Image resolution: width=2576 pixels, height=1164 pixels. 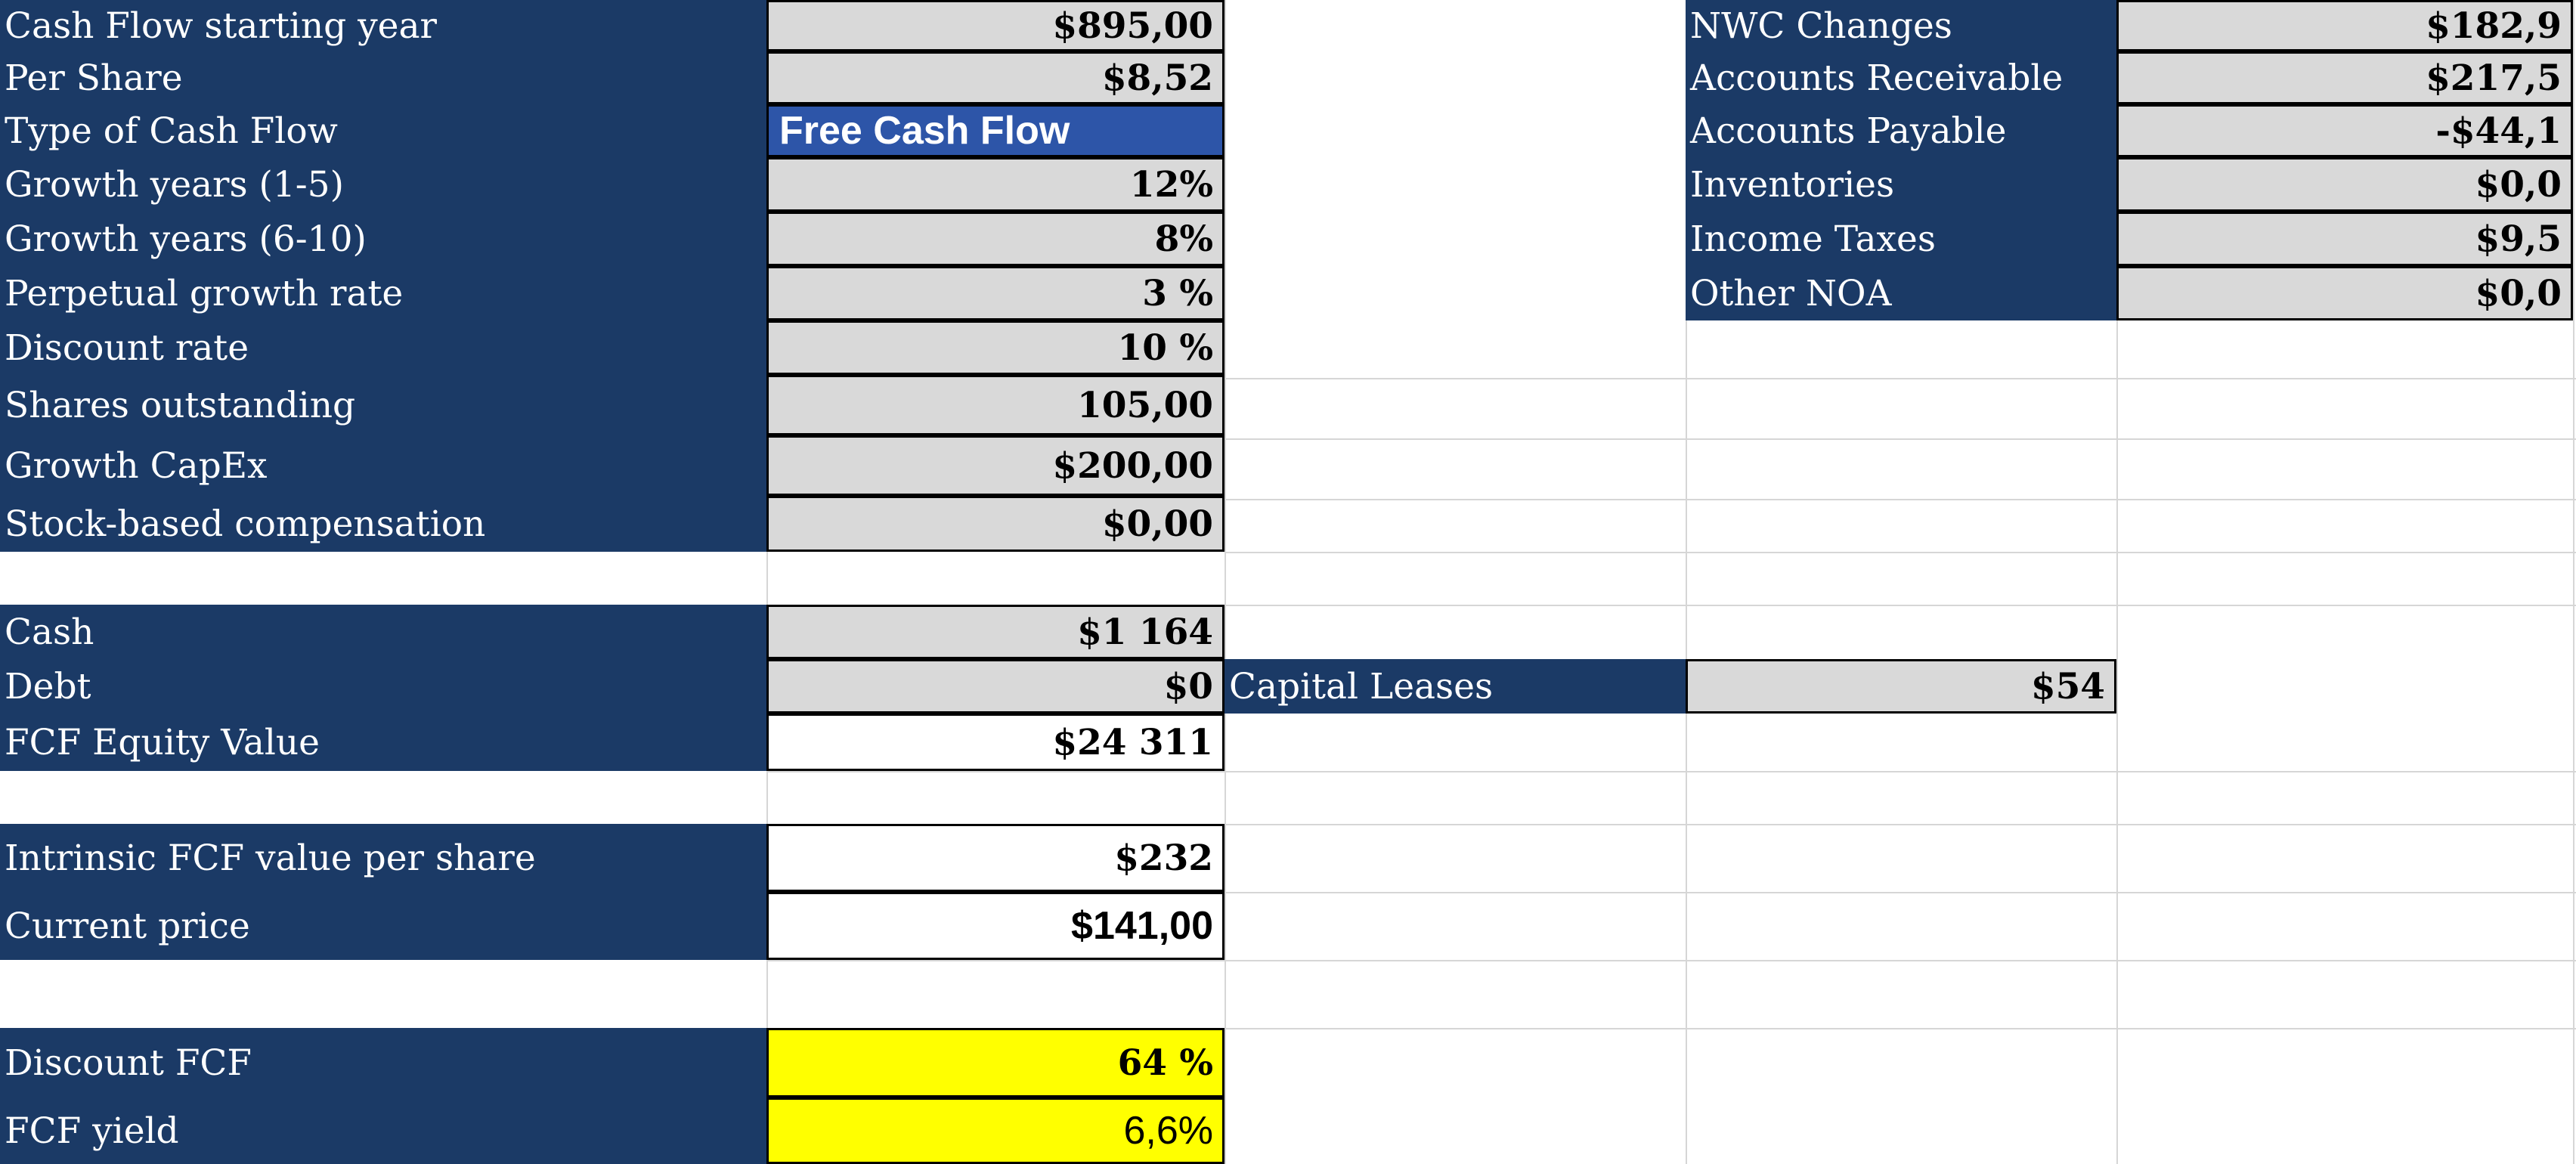 I want to click on value-income-taxes: $9,5, so click(x=2344, y=239).